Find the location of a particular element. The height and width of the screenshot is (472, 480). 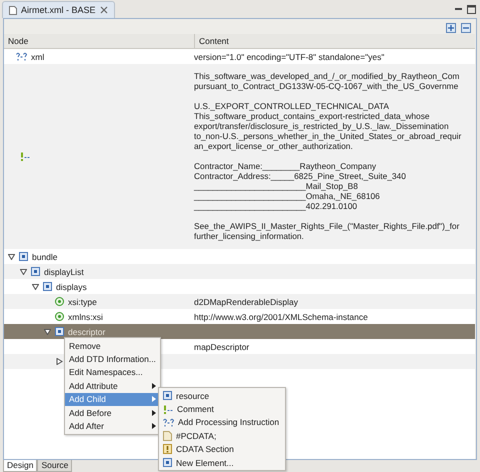

collapse-all-icon is located at coordinates (466, 27).